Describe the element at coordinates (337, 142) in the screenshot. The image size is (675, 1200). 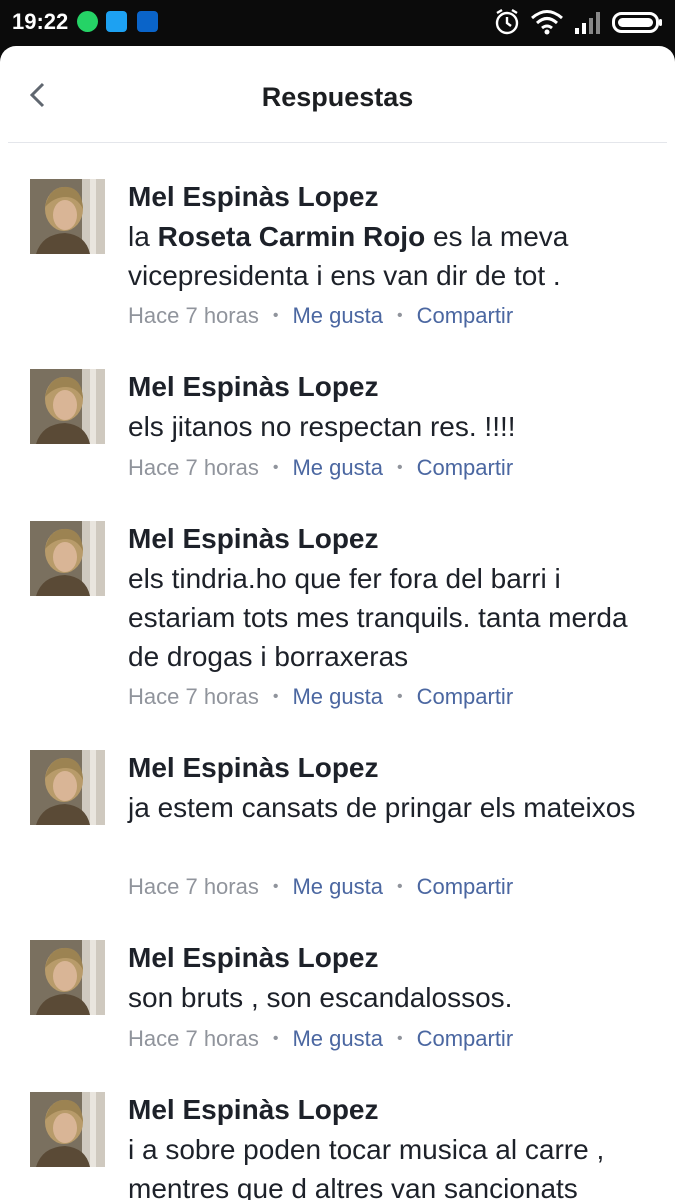
I see `divider` at that location.